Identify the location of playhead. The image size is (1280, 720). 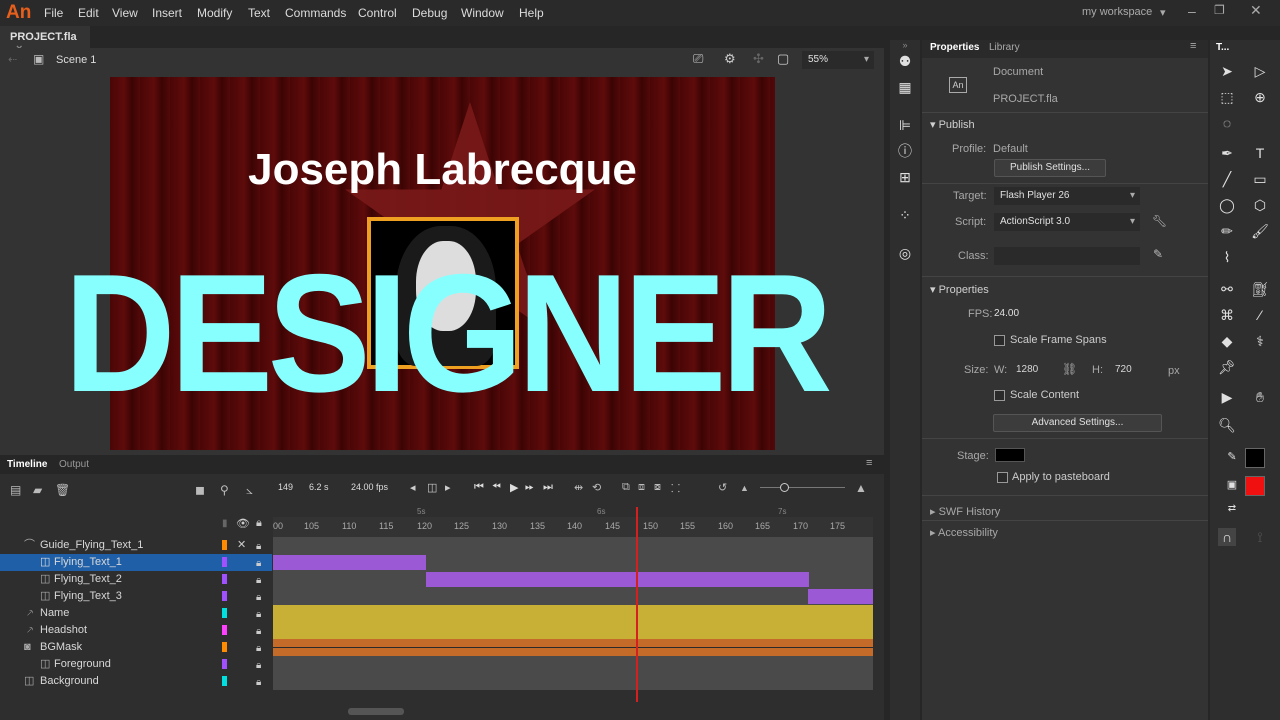
(637, 604).